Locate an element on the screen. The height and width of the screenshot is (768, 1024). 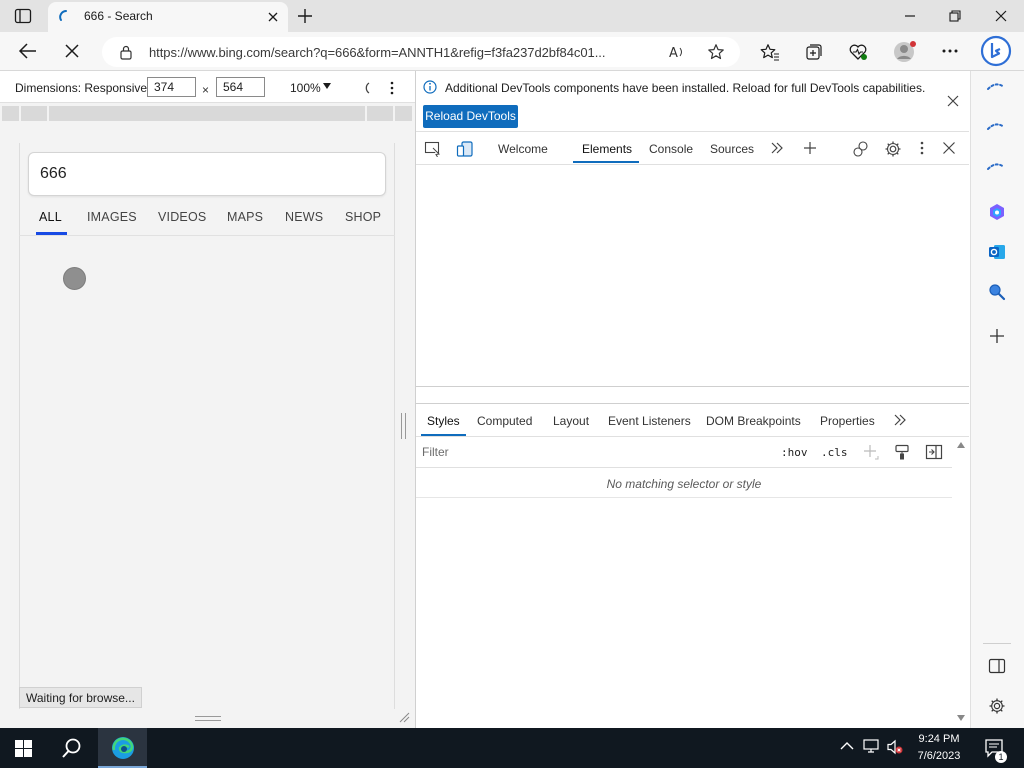
bing-copilot-icon is located at coordinates (996, 51).